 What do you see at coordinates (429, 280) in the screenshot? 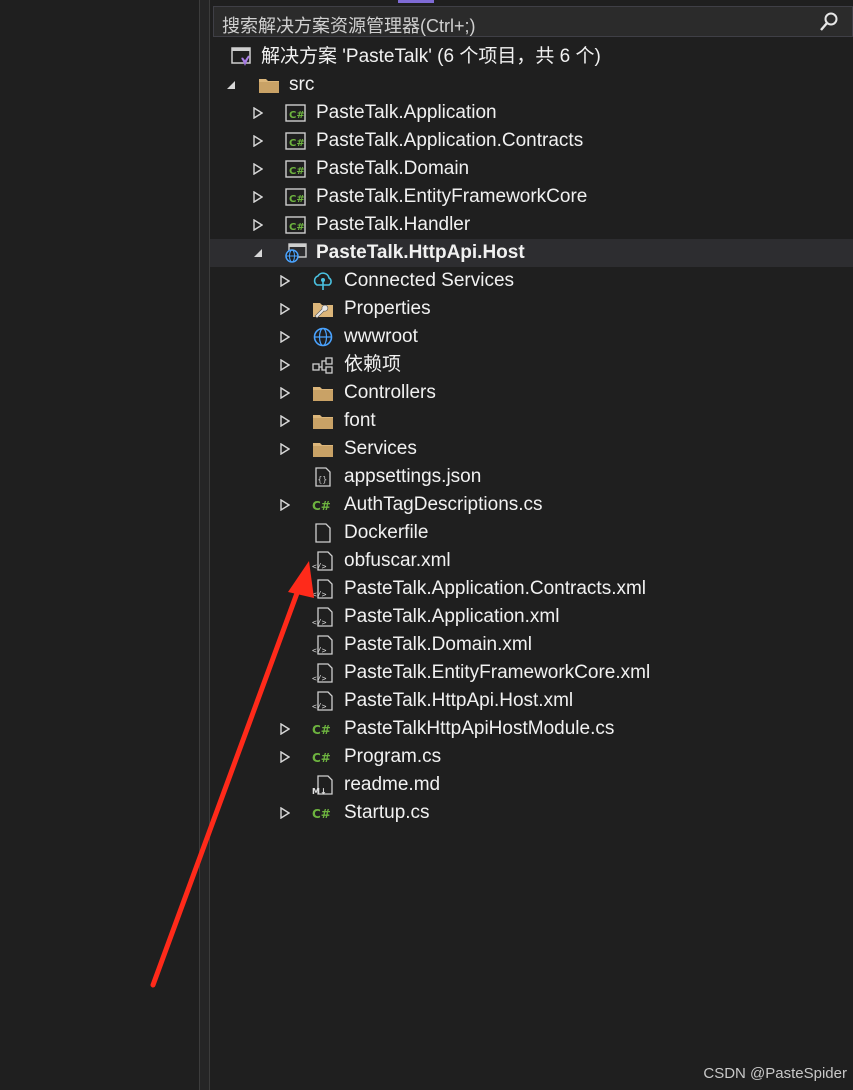
I see `tree-item-label: Connected Services` at bounding box center [429, 280].